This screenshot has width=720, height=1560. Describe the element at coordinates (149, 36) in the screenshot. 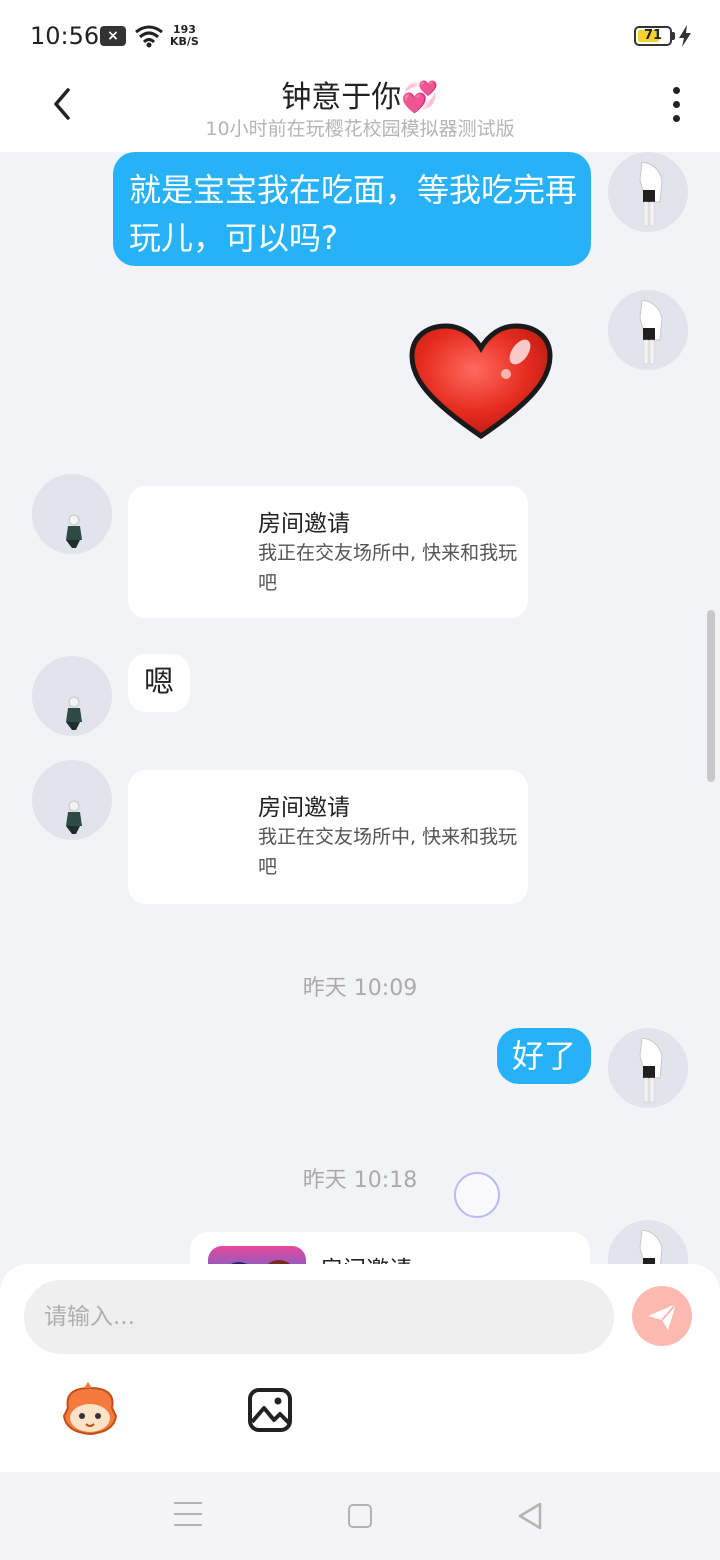

I see `wifi-icon` at that location.